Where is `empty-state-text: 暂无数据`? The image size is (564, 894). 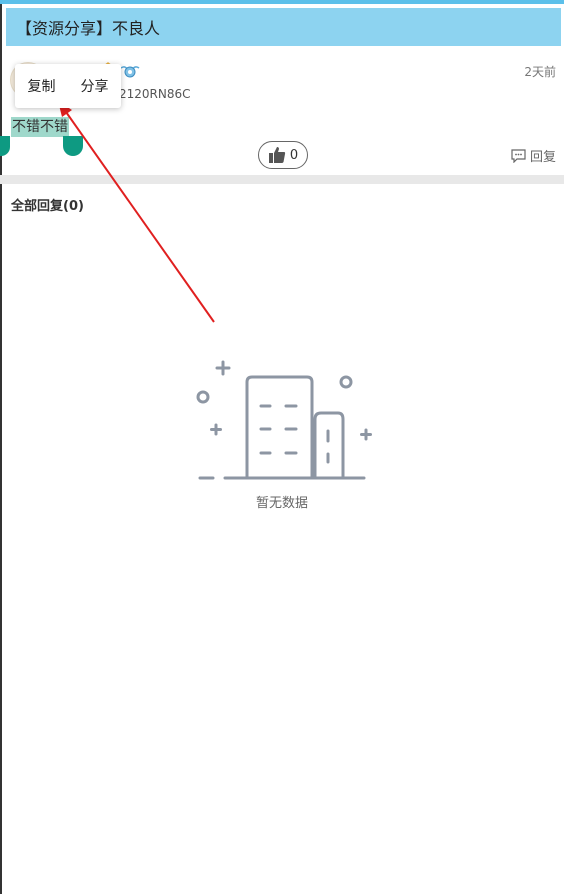
empty-state-text: 暂无数据 is located at coordinates (281, 503).